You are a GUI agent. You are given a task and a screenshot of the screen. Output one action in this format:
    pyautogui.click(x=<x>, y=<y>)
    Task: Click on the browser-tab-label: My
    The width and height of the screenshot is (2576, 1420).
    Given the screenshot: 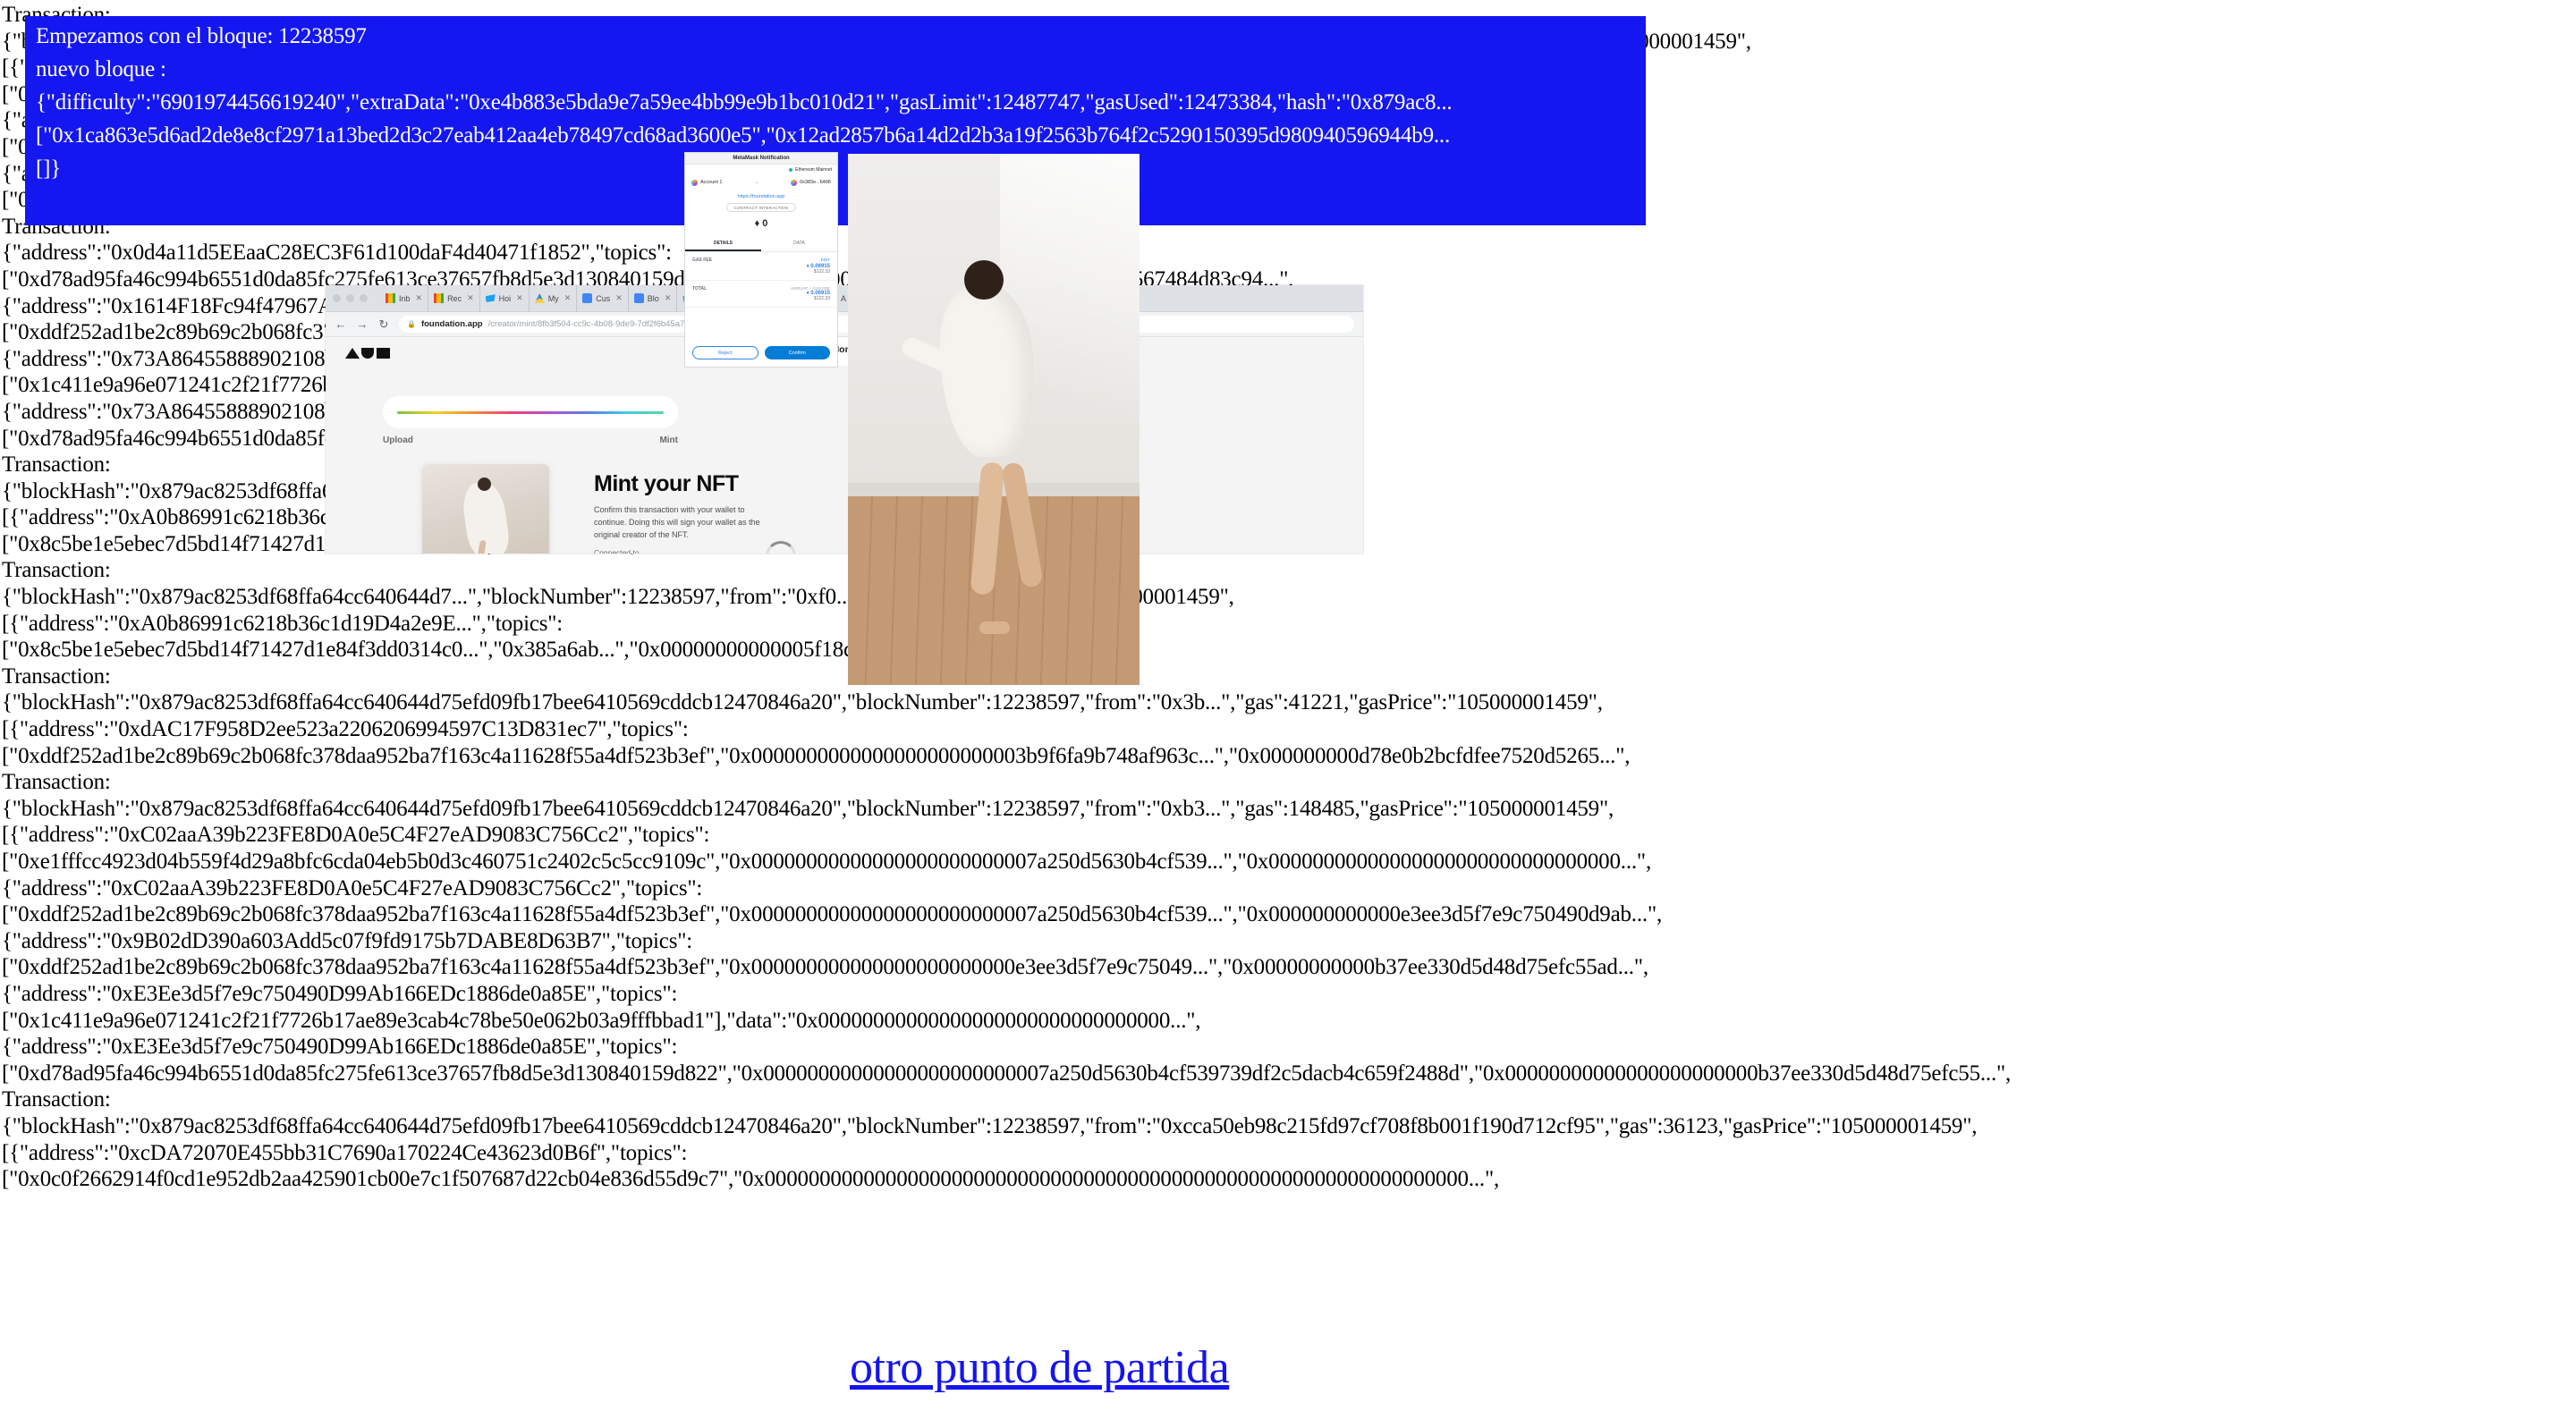 What is the action you would take?
    pyautogui.click(x=553, y=298)
    